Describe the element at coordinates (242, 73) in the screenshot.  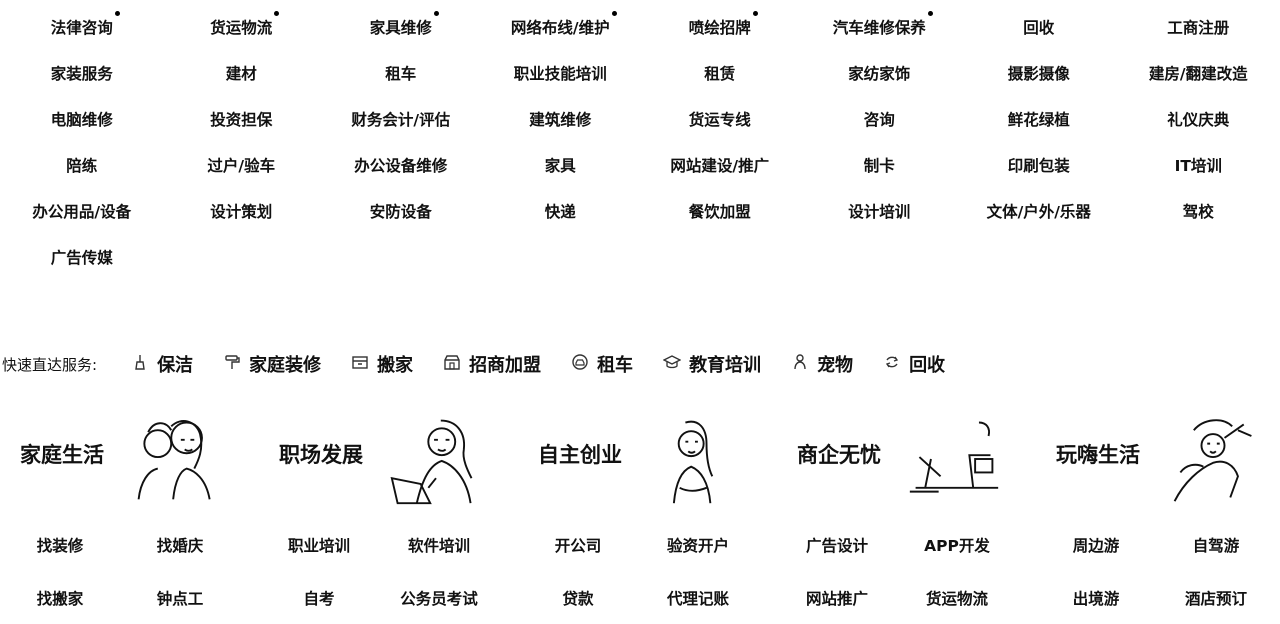
I see `category-link-9: 建材` at that location.